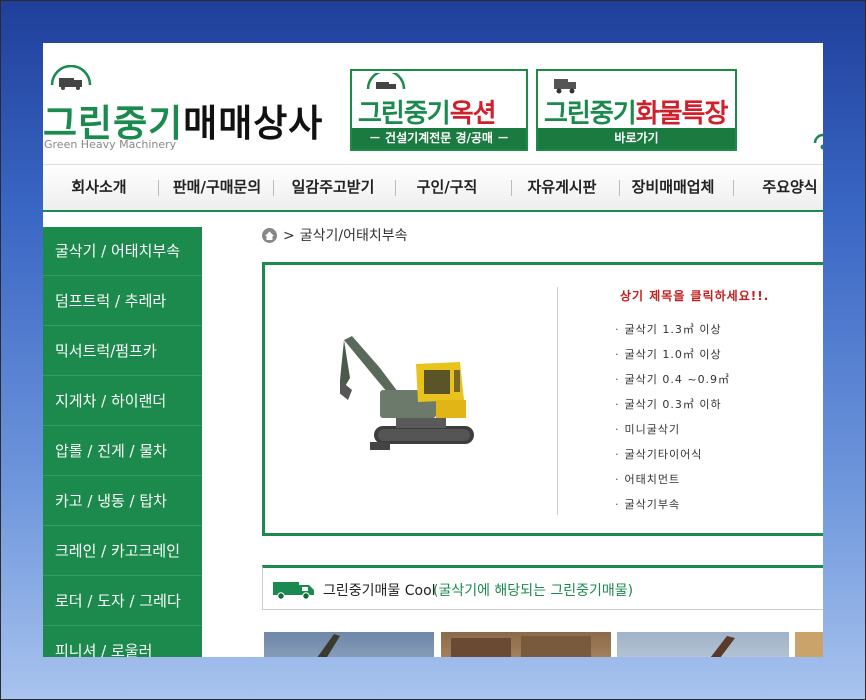  Describe the element at coordinates (253, 123) in the screenshot. I see `logo-text-black: 매매상사` at that location.